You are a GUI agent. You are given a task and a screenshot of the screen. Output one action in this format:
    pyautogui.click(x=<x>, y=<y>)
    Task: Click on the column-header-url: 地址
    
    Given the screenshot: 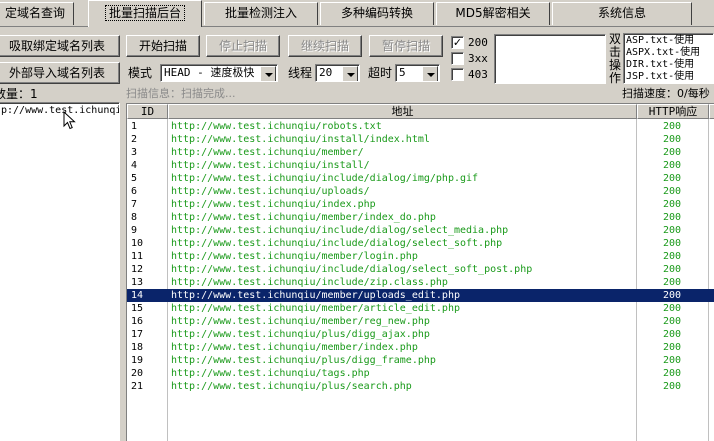 What is the action you would take?
    pyautogui.click(x=402, y=111)
    